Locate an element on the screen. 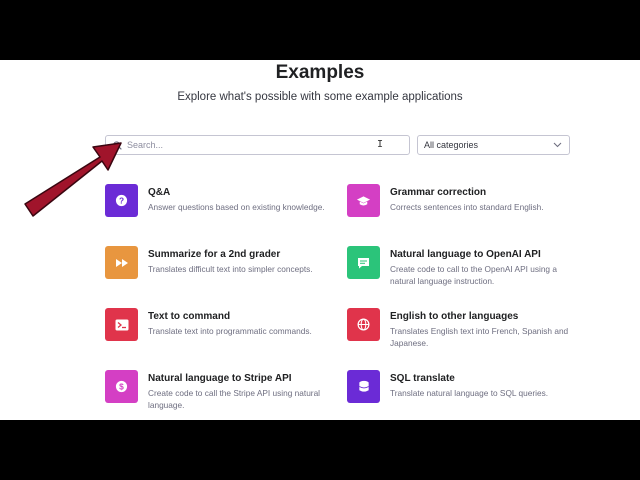 The width and height of the screenshot is (640, 480). pointer-arrow-annotation is located at coordinates (73, 179).